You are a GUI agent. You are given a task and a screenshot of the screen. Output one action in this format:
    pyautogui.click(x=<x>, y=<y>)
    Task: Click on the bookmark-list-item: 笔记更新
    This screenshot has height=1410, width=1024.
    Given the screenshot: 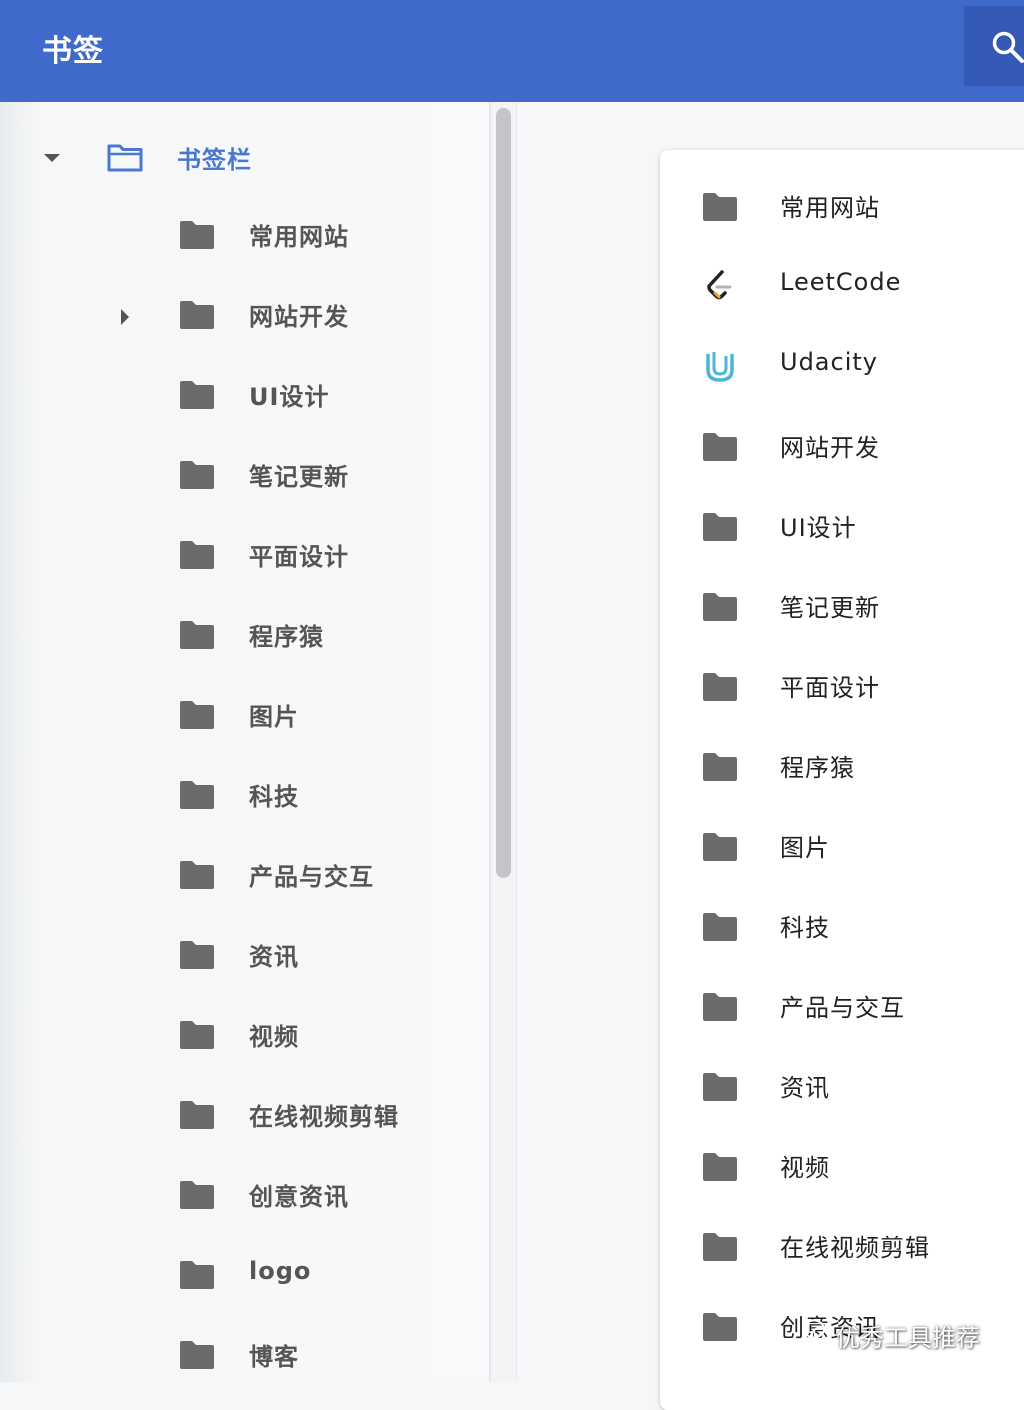 What is the action you would take?
    pyautogui.click(x=842, y=606)
    